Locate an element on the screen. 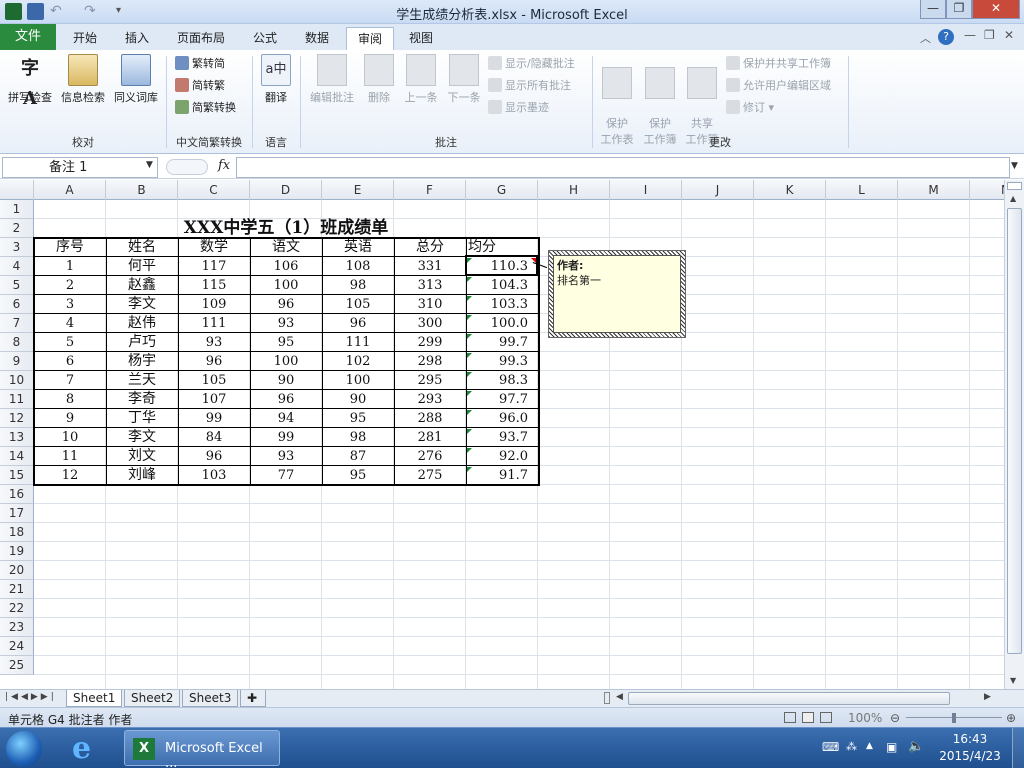 This screenshot has width=1024, height=768. row-header: 7 is located at coordinates (17, 323).